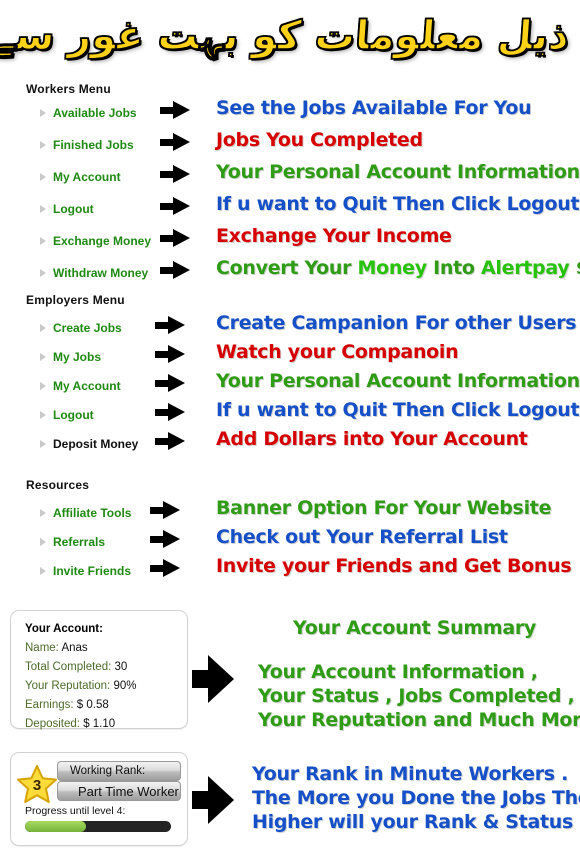 The height and width of the screenshot is (852, 580). What do you see at coordinates (337, 352) in the screenshot?
I see `menu-item-description: Watch your Companoin` at bounding box center [337, 352].